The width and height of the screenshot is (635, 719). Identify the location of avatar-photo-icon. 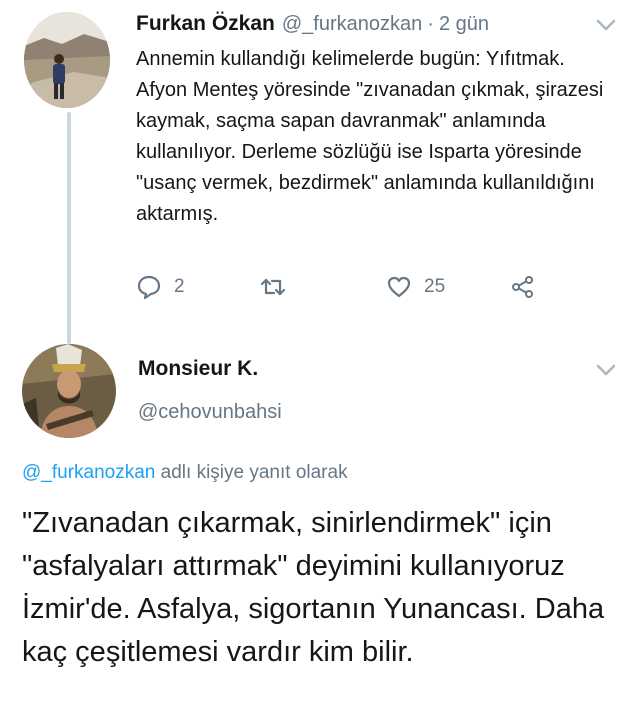
(67, 60).